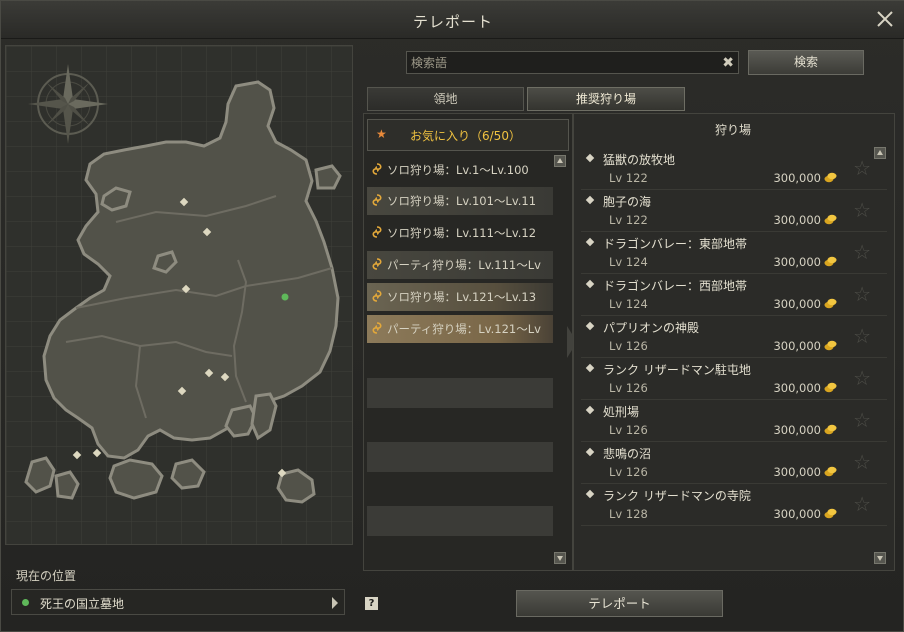  Describe the element at coordinates (734, 253) in the screenshot. I see `hunting-ground-row: ドラゴンバレー：東部地帯 Lv 124 300,000 ☆` at that location.